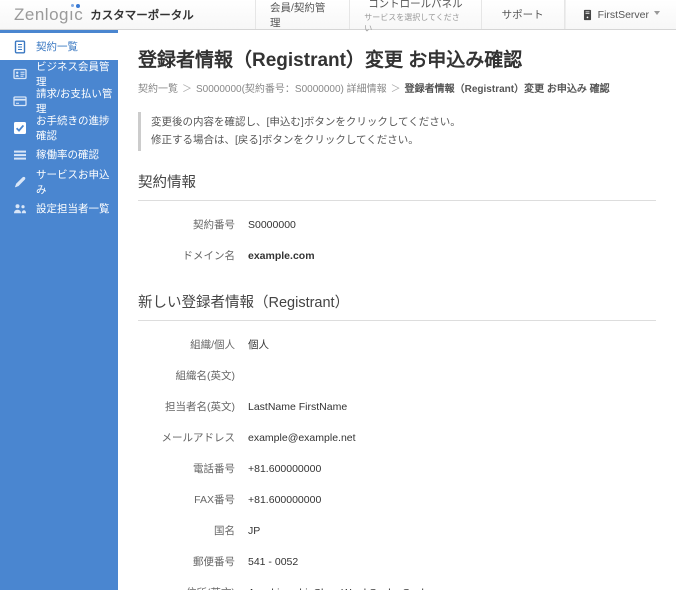  What do you see at coordinates (306, 122) in the screenshot?
I see `note-line: 変更後の内容を確認し、[申込む]ボタンをクリックしてください。` at bounding box center [306, 122].